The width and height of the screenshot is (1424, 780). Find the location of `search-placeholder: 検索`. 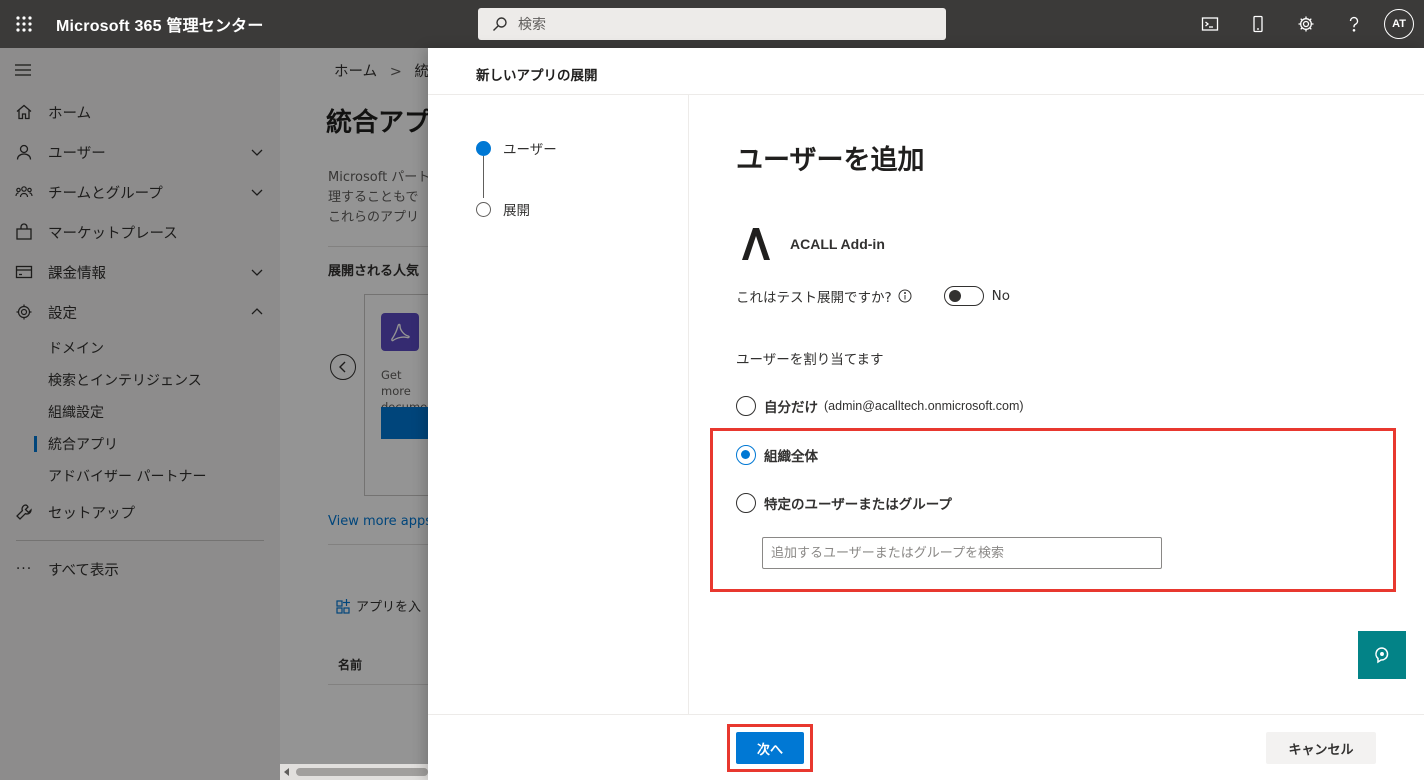

search-placeholder: 検索 is located at coordinates (532, 25).